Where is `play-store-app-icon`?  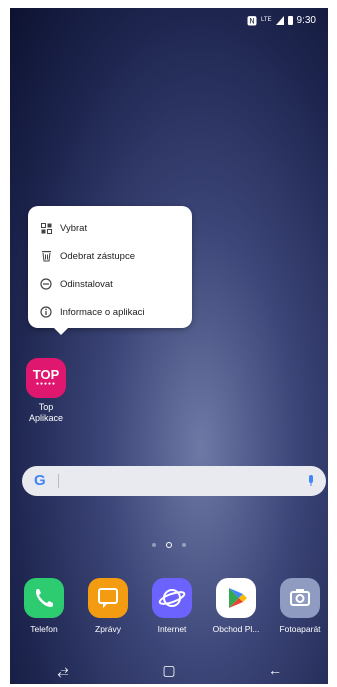
play-store-app-icon is located at coordinates (236, 598).